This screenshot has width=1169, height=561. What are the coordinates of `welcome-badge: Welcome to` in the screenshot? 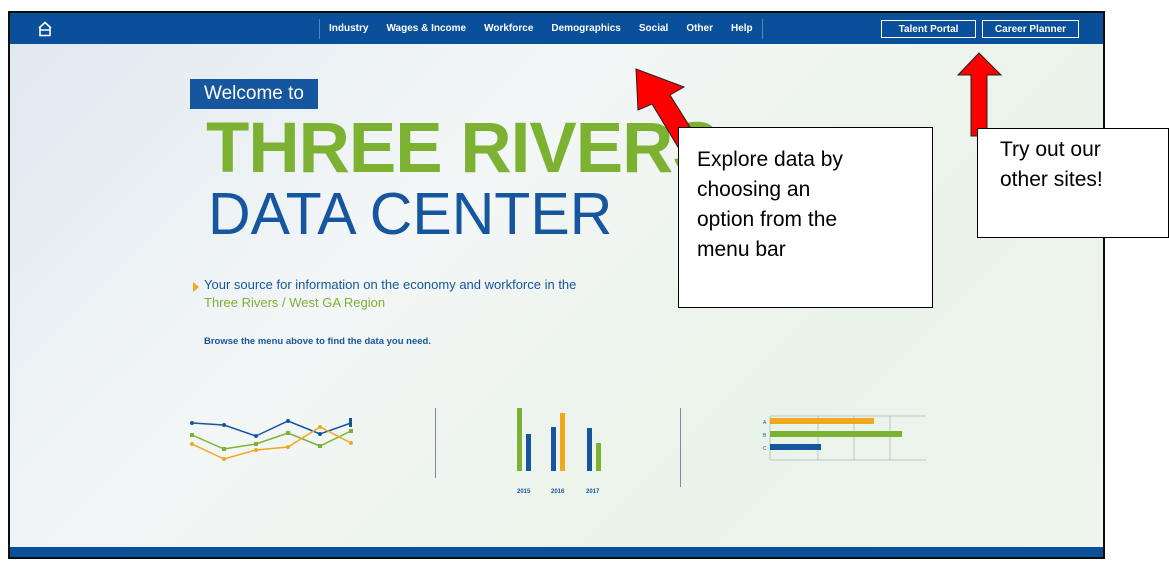 It's located at (254, 94).